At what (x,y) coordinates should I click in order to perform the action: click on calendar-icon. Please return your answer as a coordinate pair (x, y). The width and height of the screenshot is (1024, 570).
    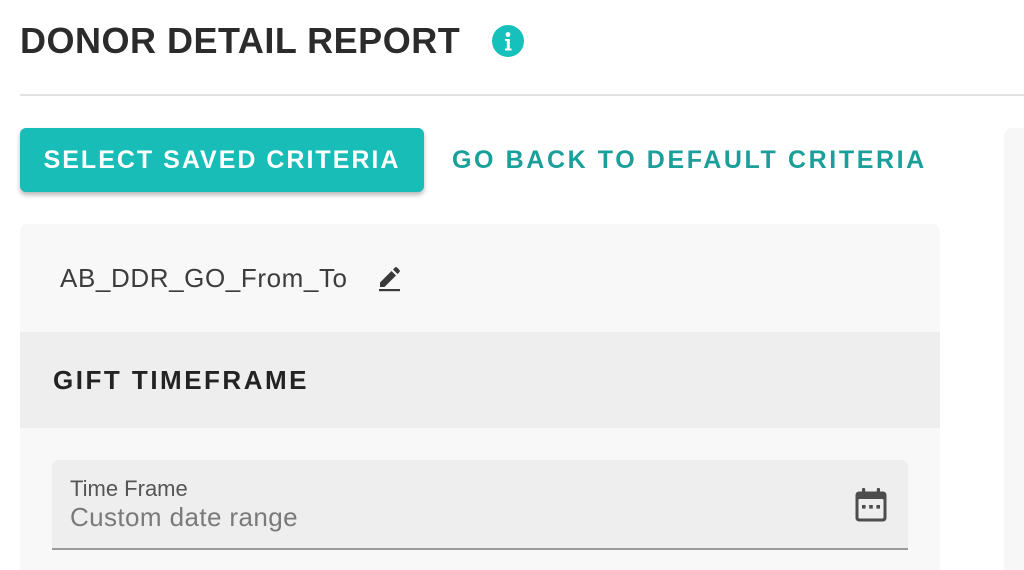
    Looking at the image, I should click on (871, 505).